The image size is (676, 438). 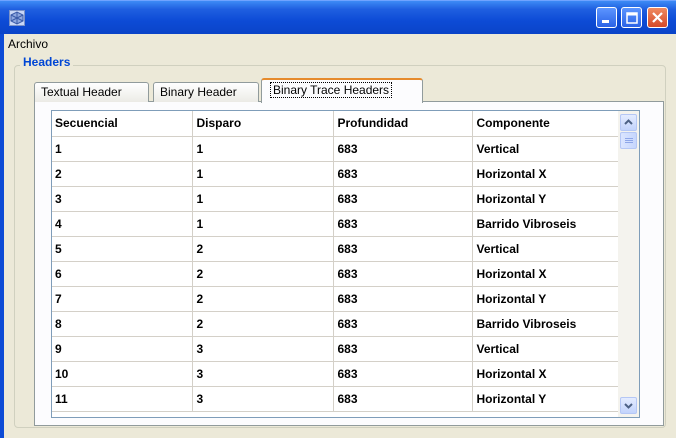 What do you see at coordinates (628, 140) in the screenshot?
I see `scroll-thumb` at bounding box center [628, 140].